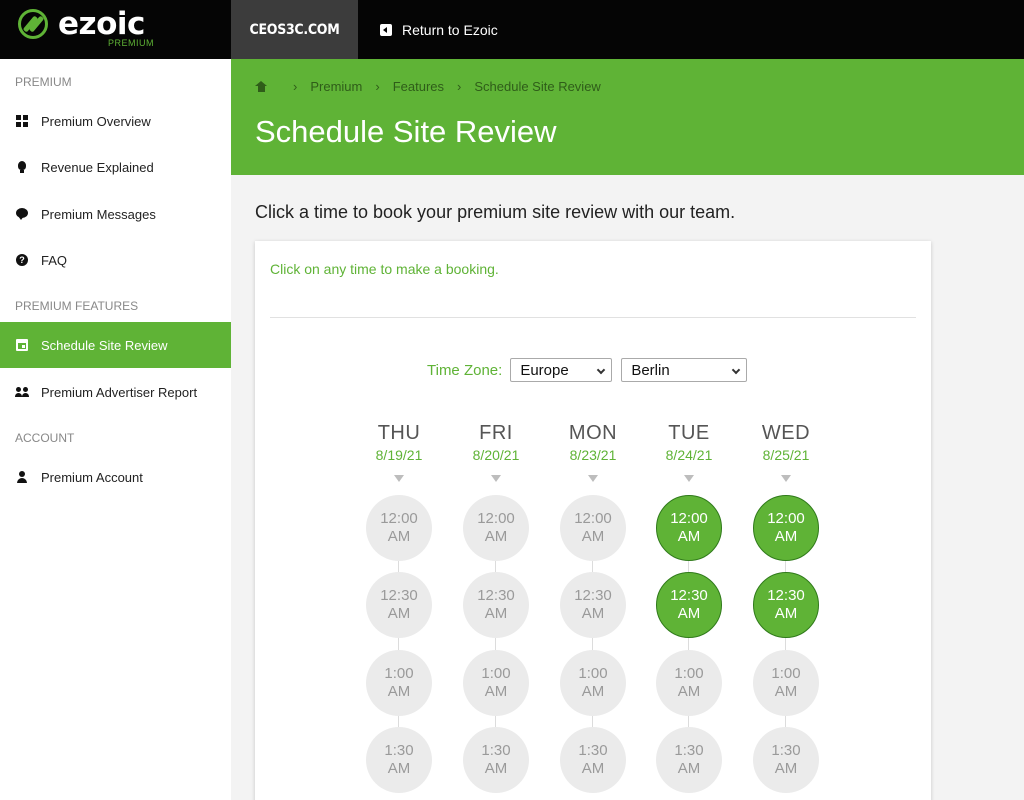  I want to click on sidebar-section-account: ACCOUNT, so click(45, 438).